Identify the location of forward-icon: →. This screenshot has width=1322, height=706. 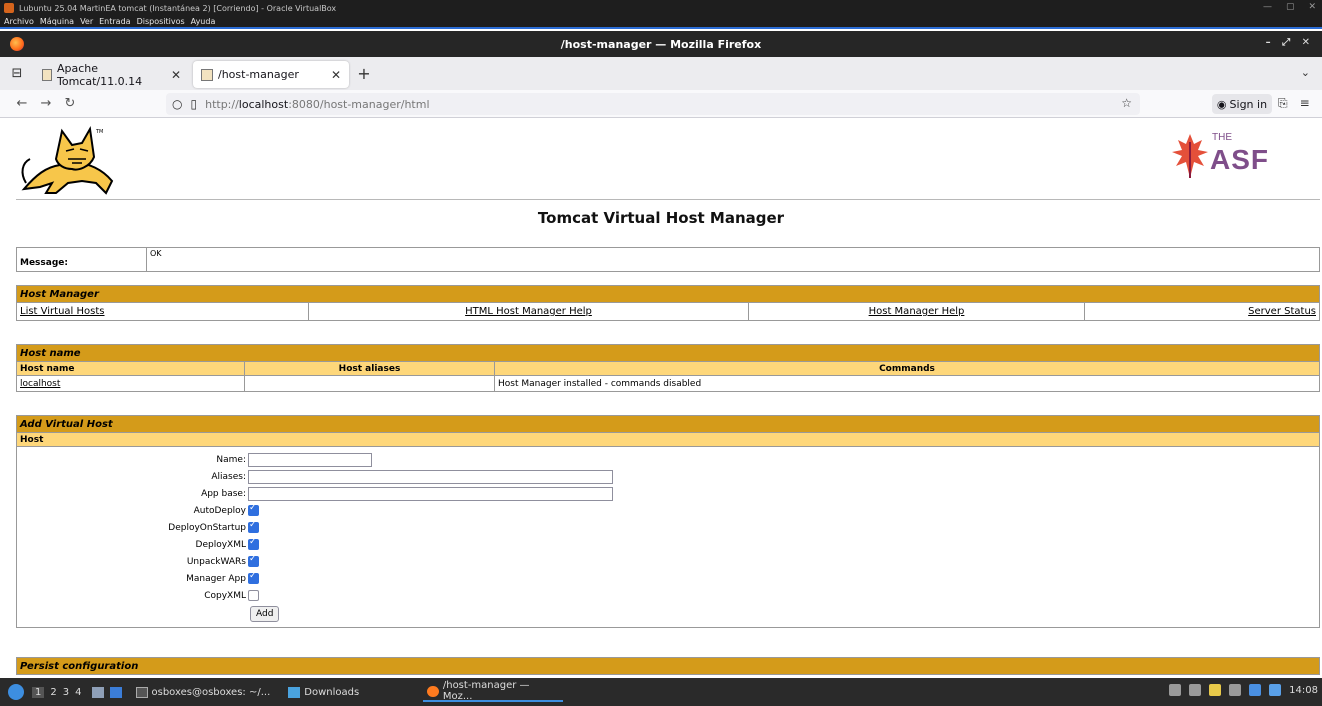
(46, 103).